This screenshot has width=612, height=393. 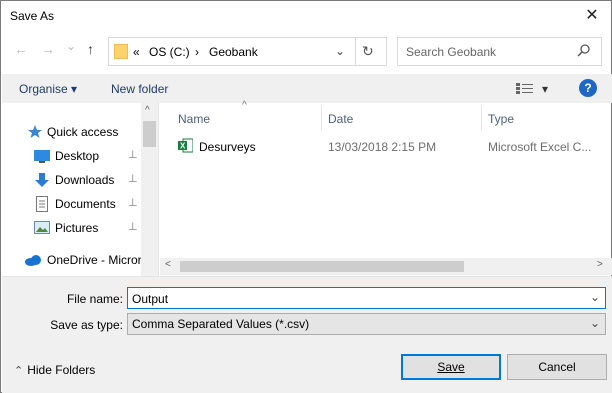 What do you see at coordinates (149, 189) in the screenshot?
I see `sidebar-scrollbar: ^` at bounding box center [149, 189].